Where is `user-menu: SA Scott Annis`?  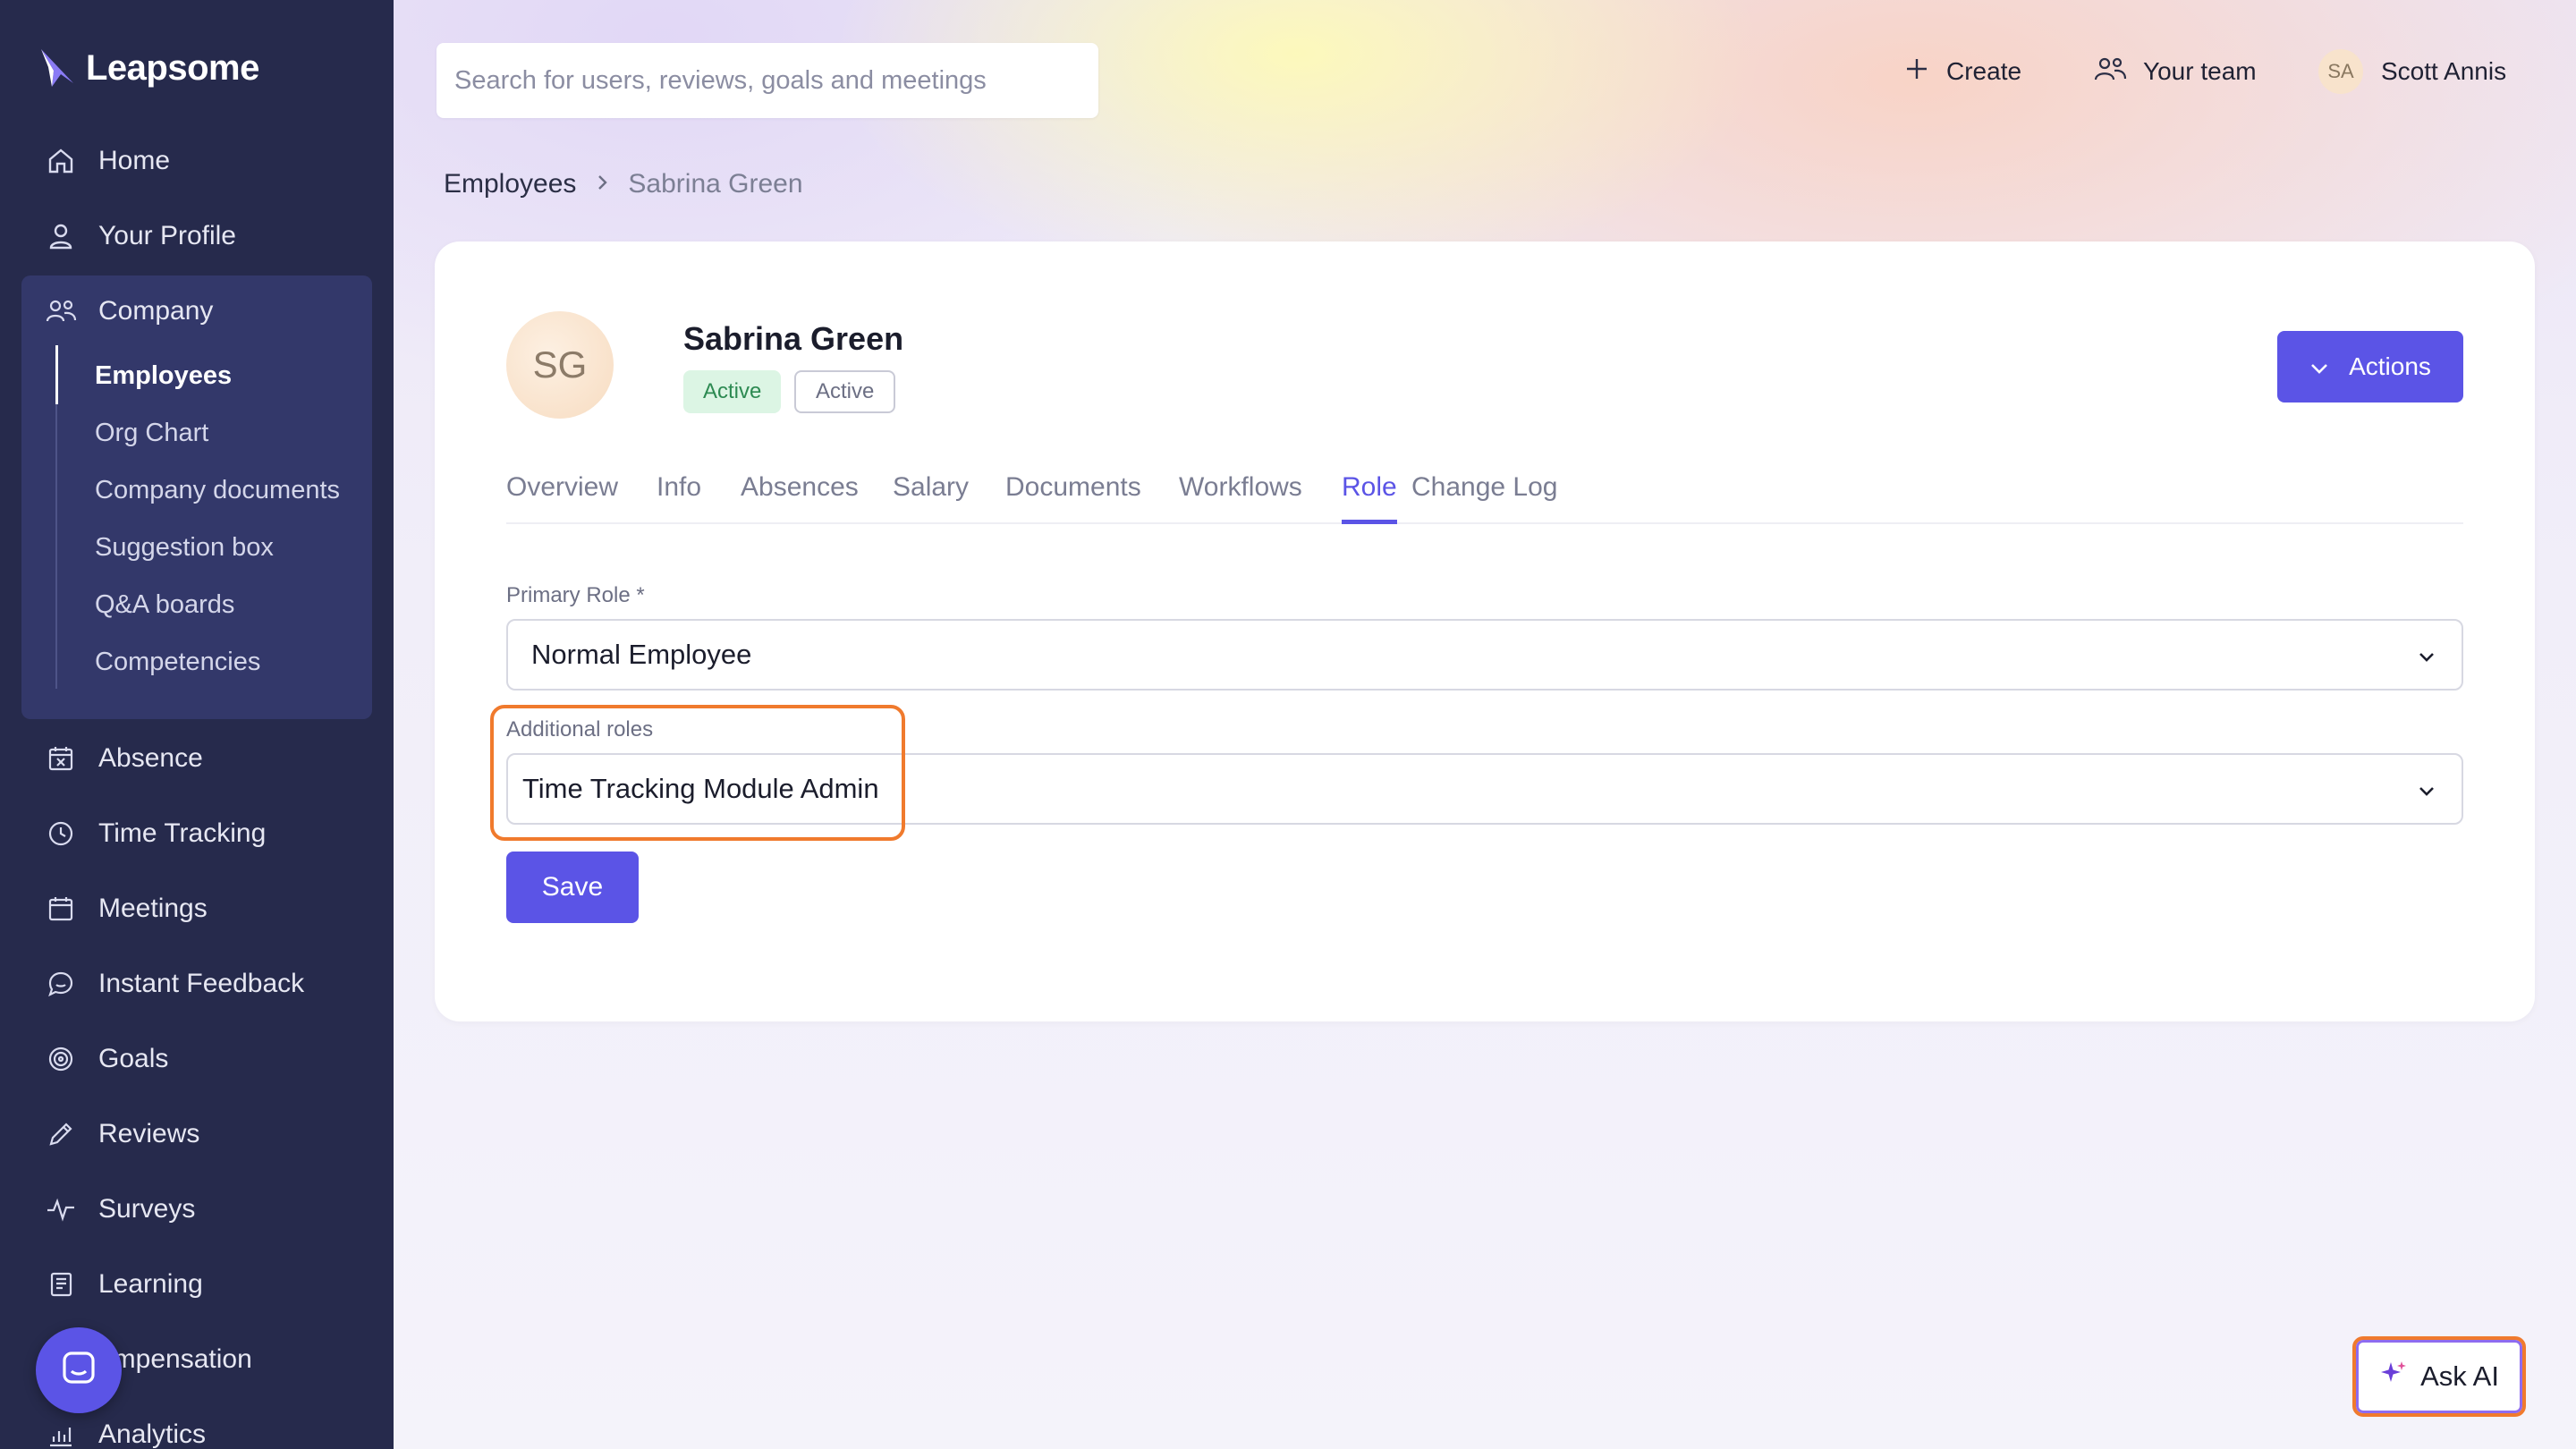
user-menu: SA Scott Annis is located at coordinates (2412, 72).